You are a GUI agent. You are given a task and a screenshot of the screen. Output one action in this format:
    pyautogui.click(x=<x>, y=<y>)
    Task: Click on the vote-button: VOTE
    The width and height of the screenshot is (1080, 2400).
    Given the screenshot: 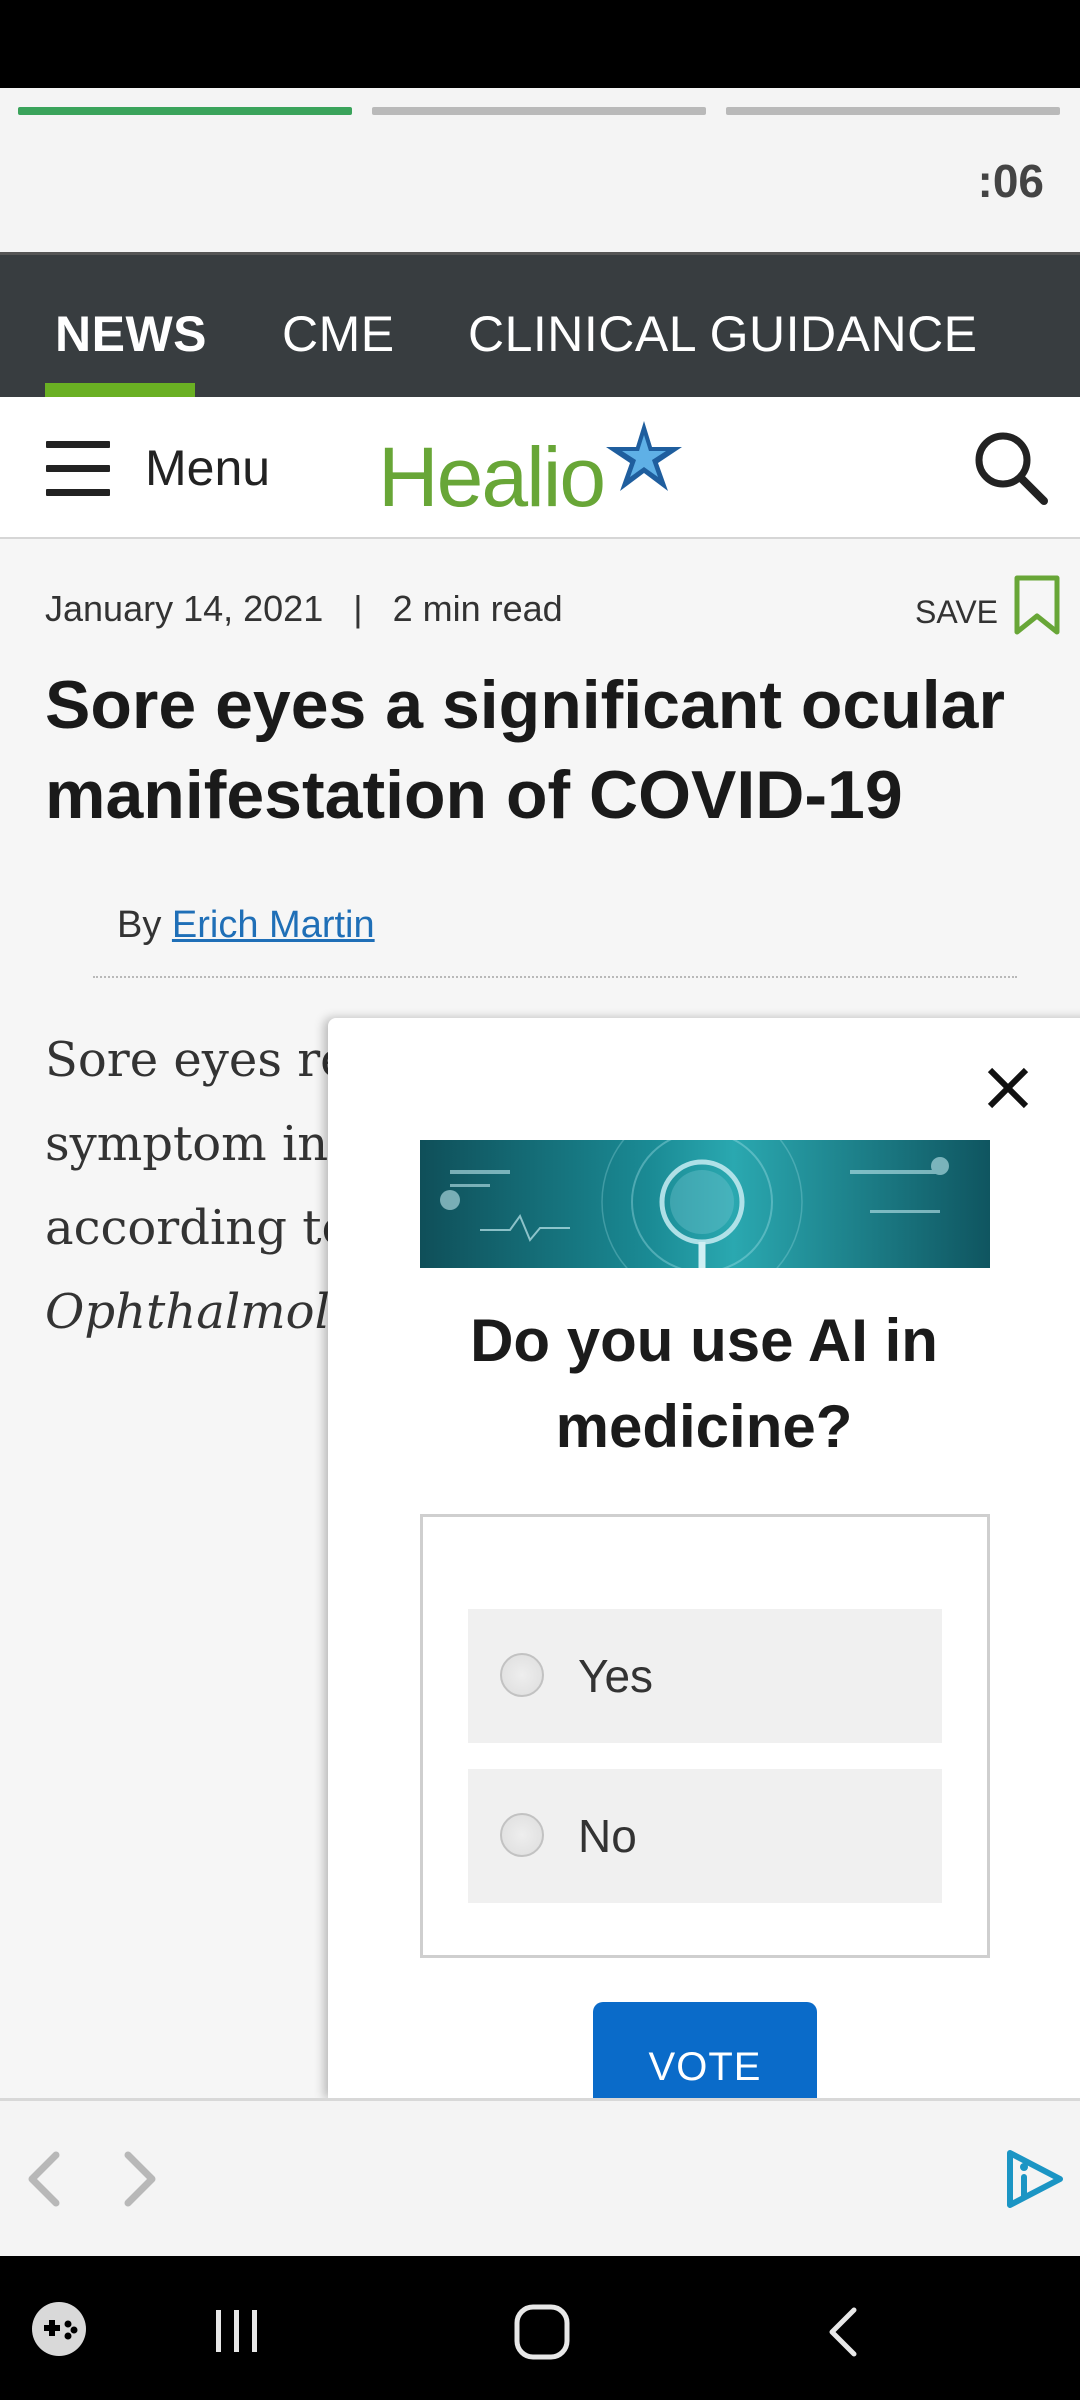 What is the action you would take?
    pyautogui.click(x=705, y=2050)
    